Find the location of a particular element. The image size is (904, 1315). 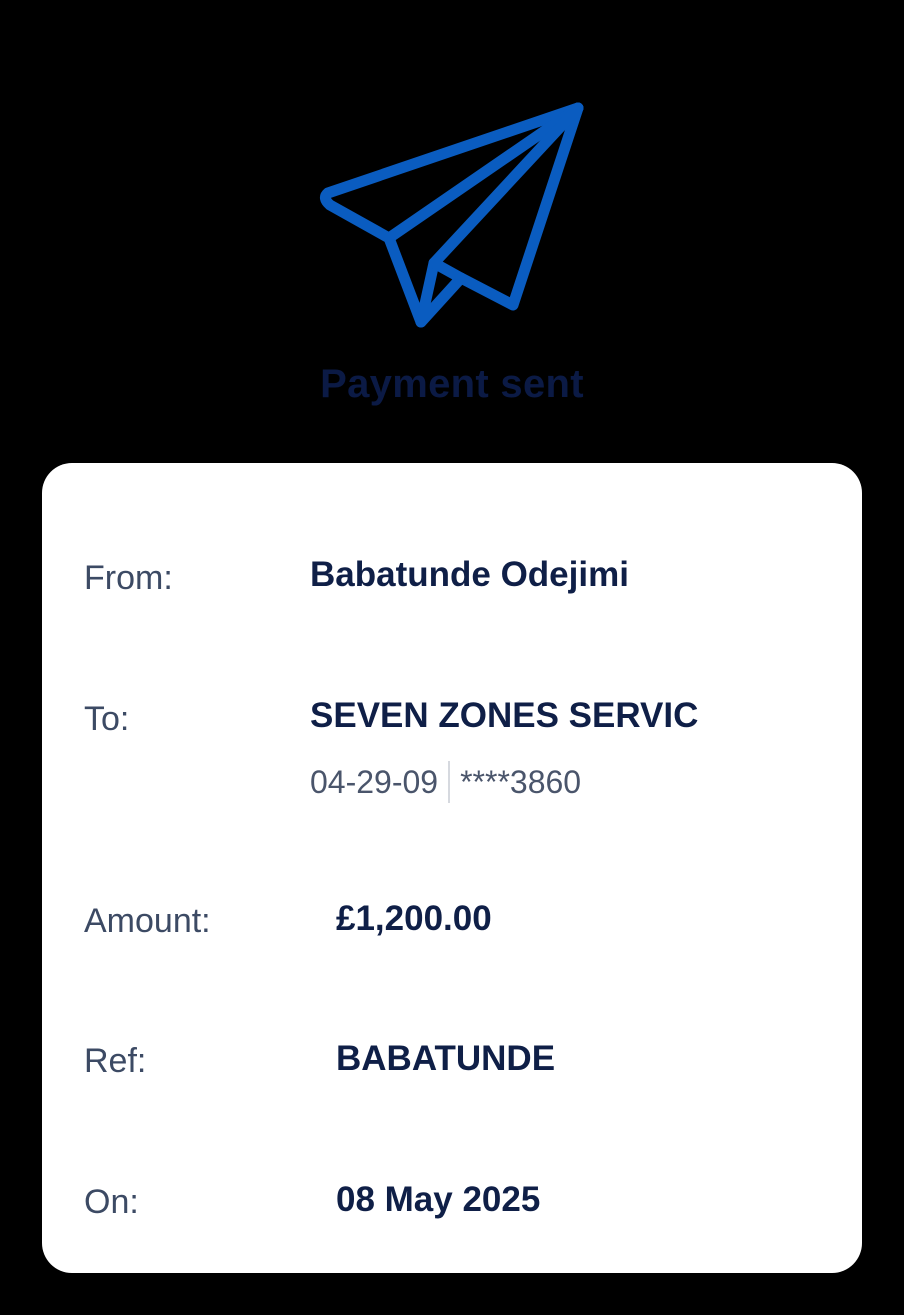

amount-label: Amount: is located at coordinates (147, 921).